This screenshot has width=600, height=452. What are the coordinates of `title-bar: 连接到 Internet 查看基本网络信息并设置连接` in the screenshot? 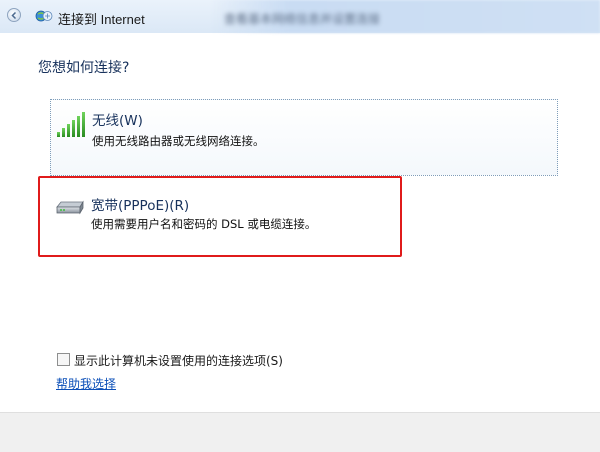 It's located at (300, 16).